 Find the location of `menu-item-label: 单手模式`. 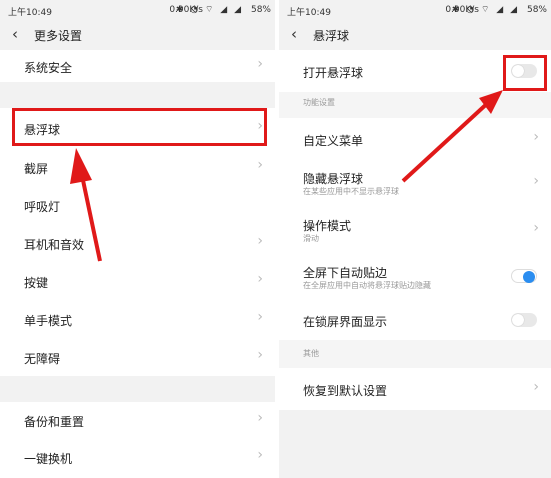

menu-item-label: 单手模式 is located at coordinates (48, 321).